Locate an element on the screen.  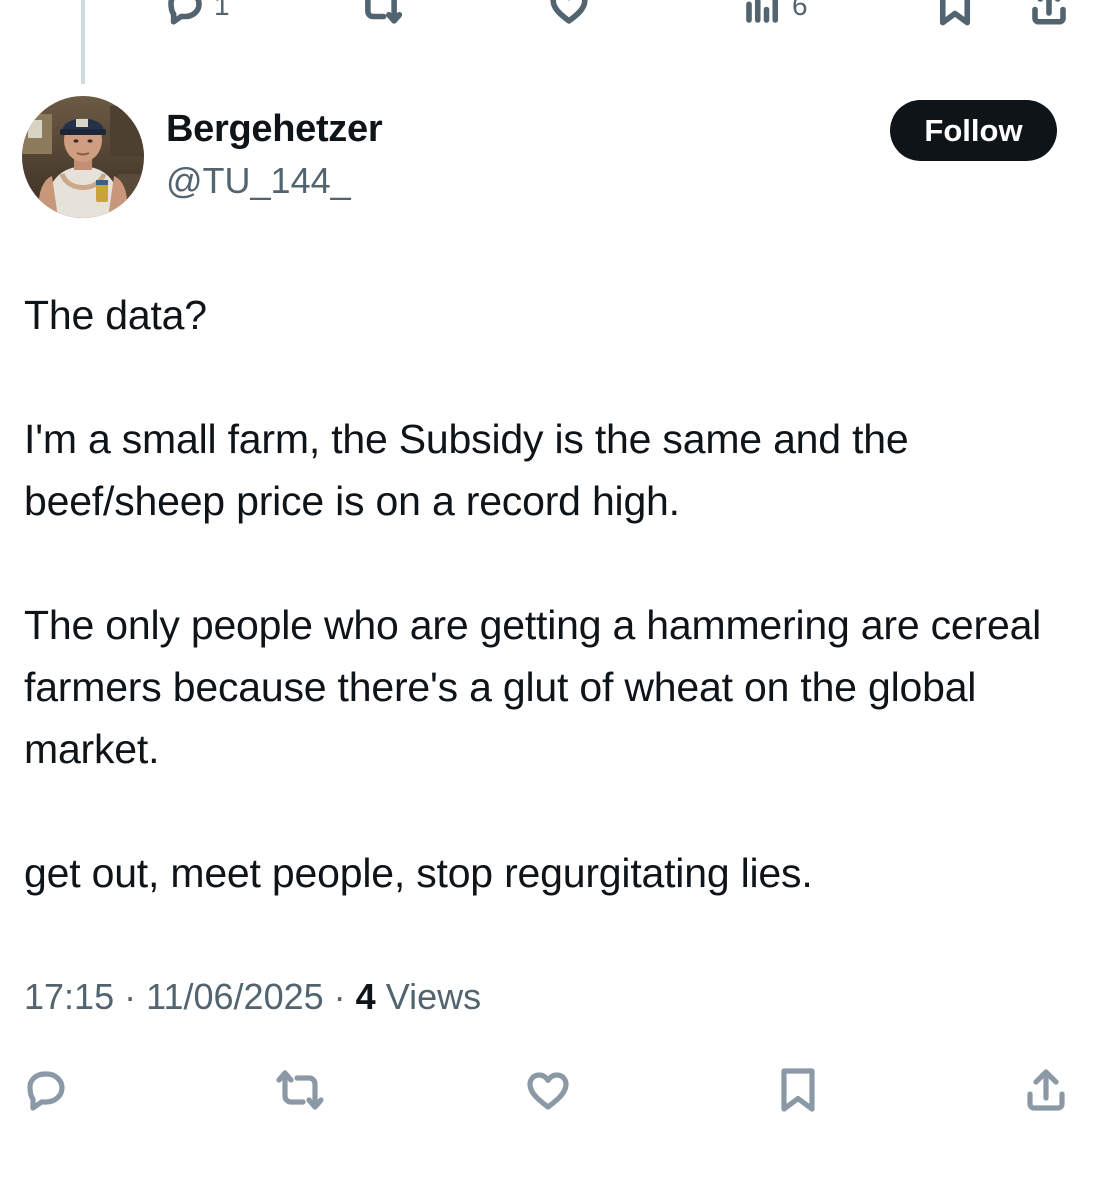
tweet-date: 11/06/2025 is located at coordinates (235, 996).